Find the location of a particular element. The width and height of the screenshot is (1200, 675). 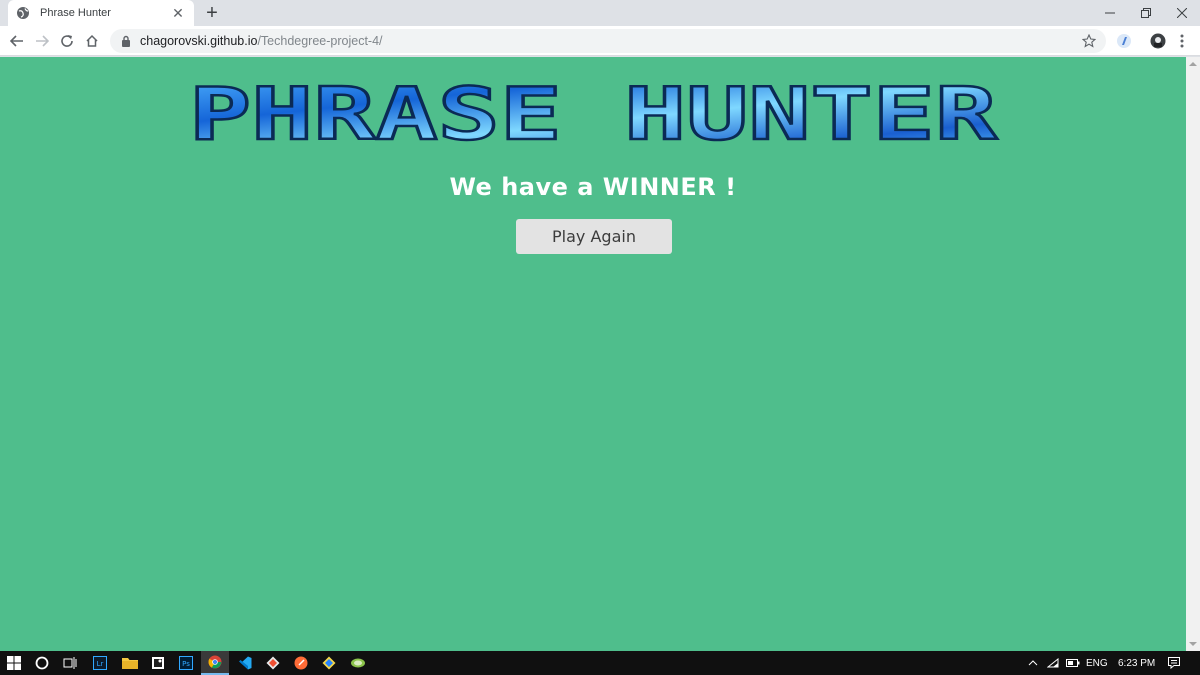

phrase-hunter-logo: PHRASE HUNTER is located at coordinates (593, 114).